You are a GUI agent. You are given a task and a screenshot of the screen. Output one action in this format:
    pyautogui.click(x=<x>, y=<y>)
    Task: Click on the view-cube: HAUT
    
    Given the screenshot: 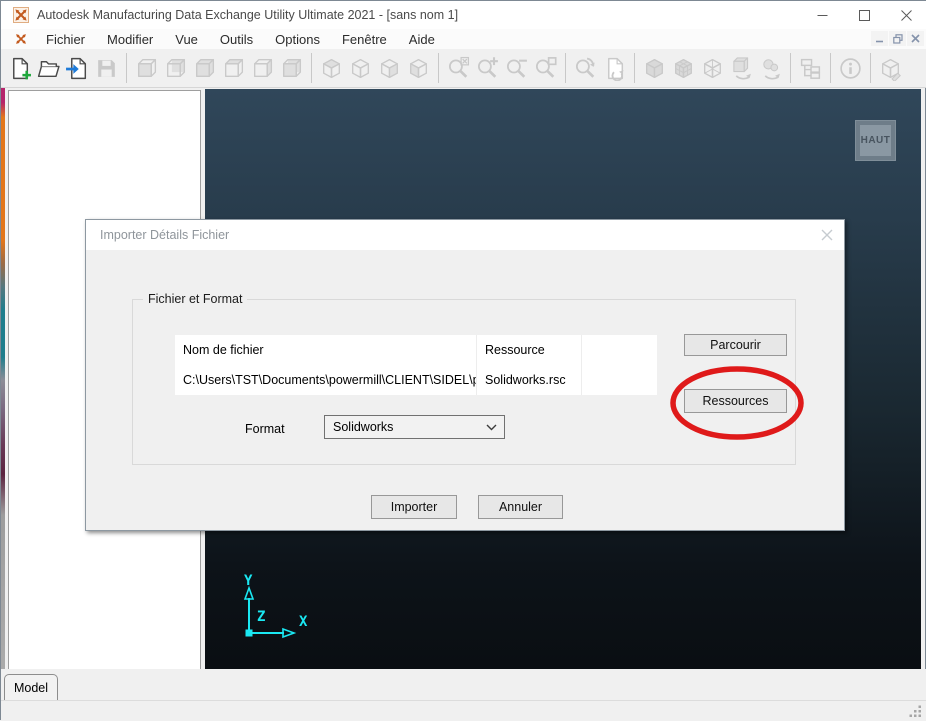 What is the action you would take?
    pyautogui.click(x=875, y=140)
    